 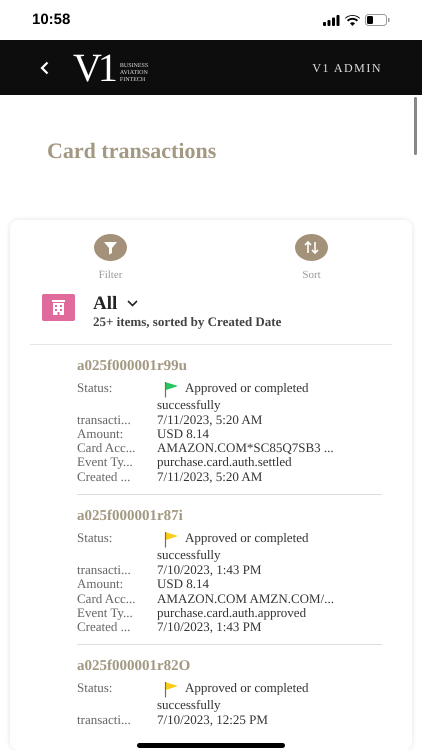 What do you see at coordinates (415, 126) in the screenshot?
I see `scrollbar` at bounding box center [415, 126].